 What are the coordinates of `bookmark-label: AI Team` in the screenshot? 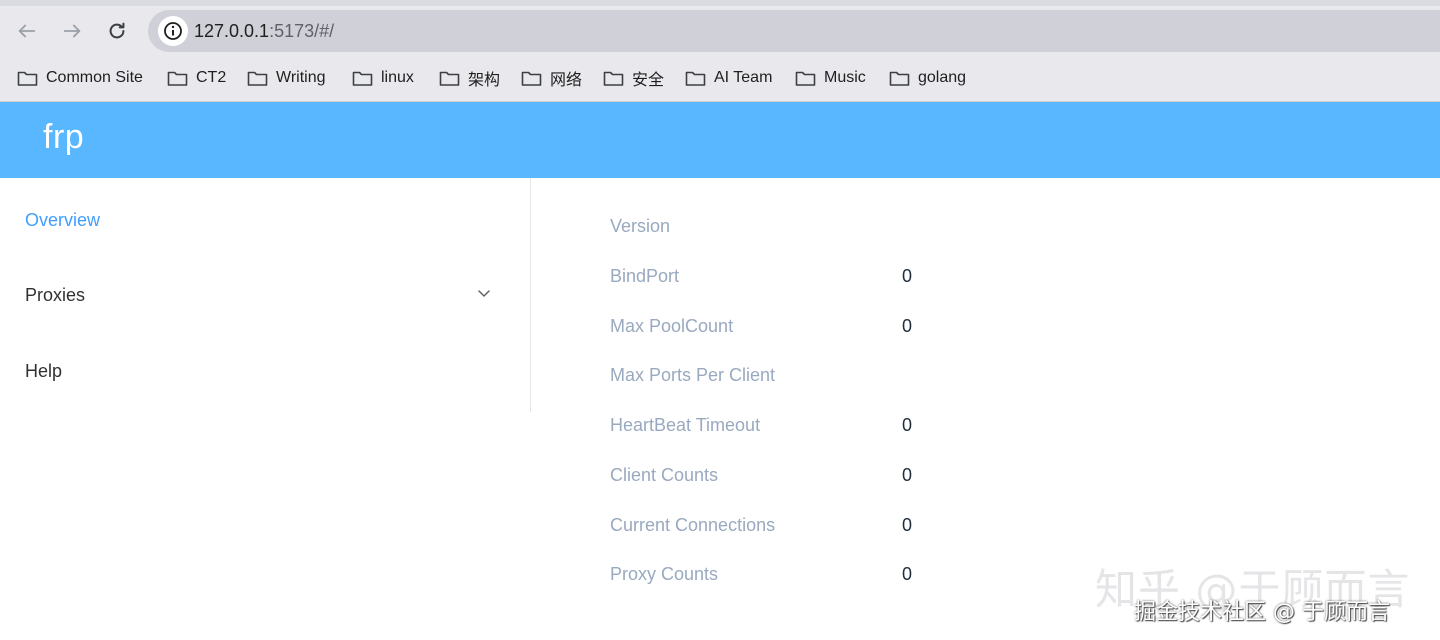 It's located at (743, 77).